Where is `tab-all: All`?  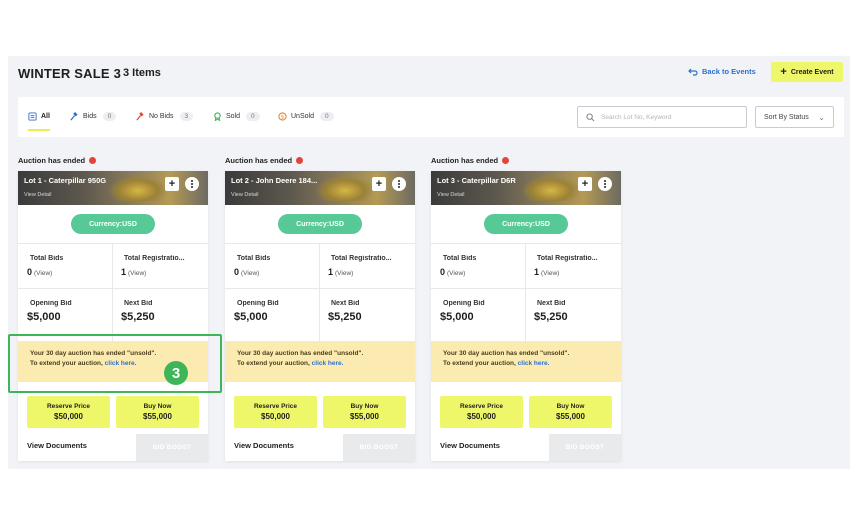 tab-all: All is located at coordinates (39, 119).